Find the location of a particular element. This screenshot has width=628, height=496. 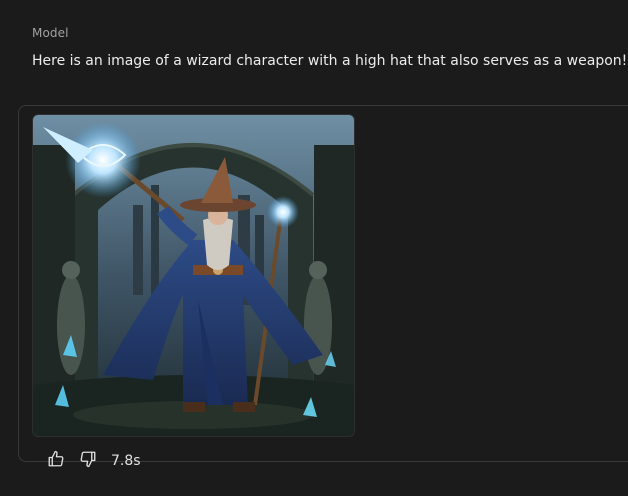

thumbs-up-button is located at coordinates (56, 461).